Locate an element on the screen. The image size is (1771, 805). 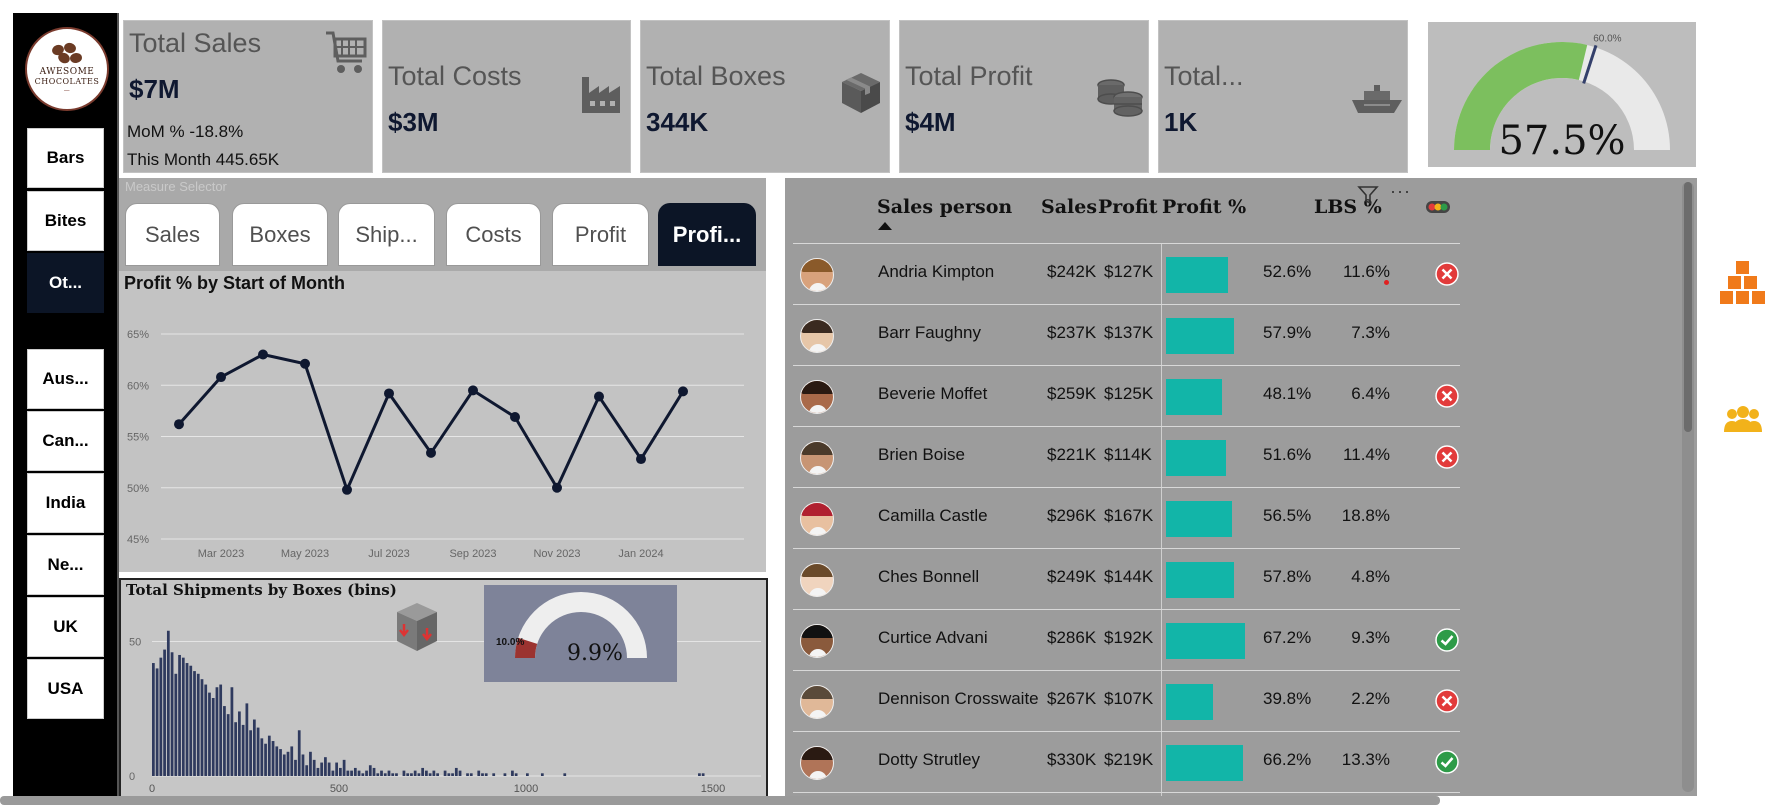
gauge-target-label: 60.0% is located at coordinates (1607, 39).